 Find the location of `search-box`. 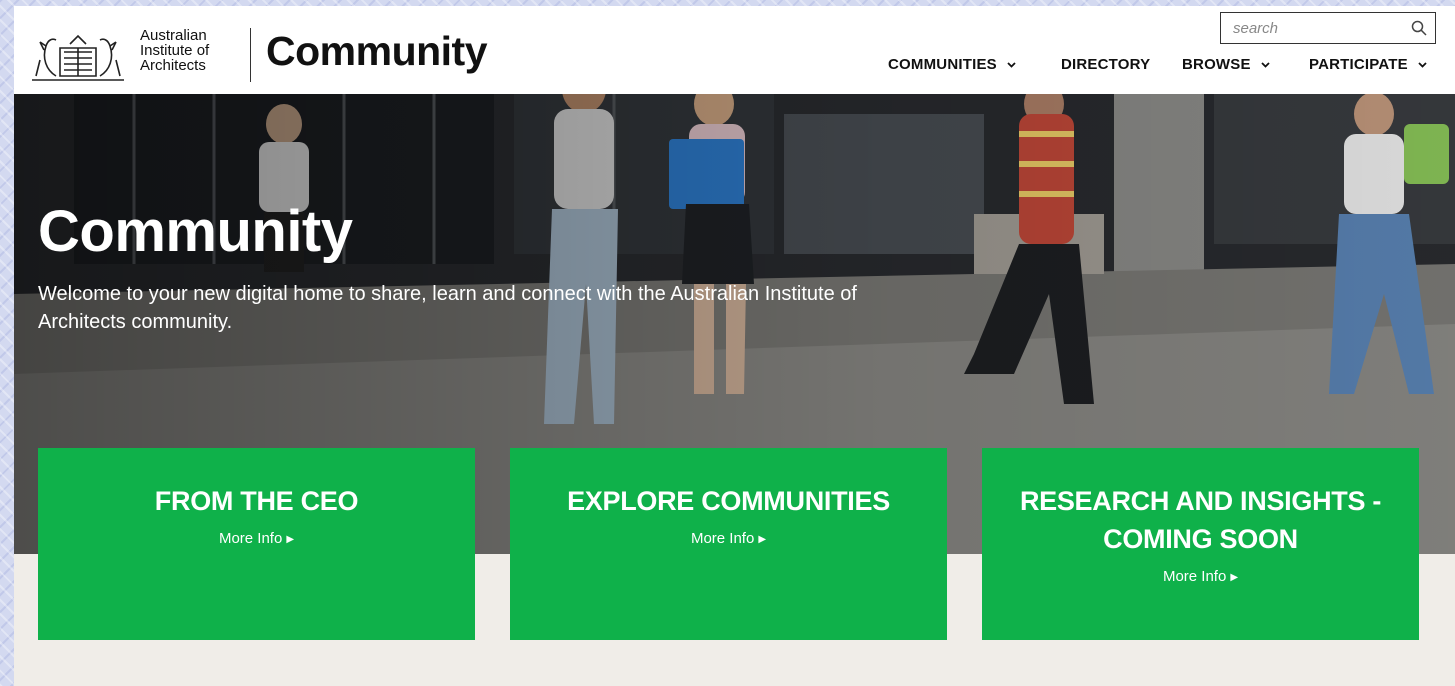

search-box is located at coordinates (1328, 28).